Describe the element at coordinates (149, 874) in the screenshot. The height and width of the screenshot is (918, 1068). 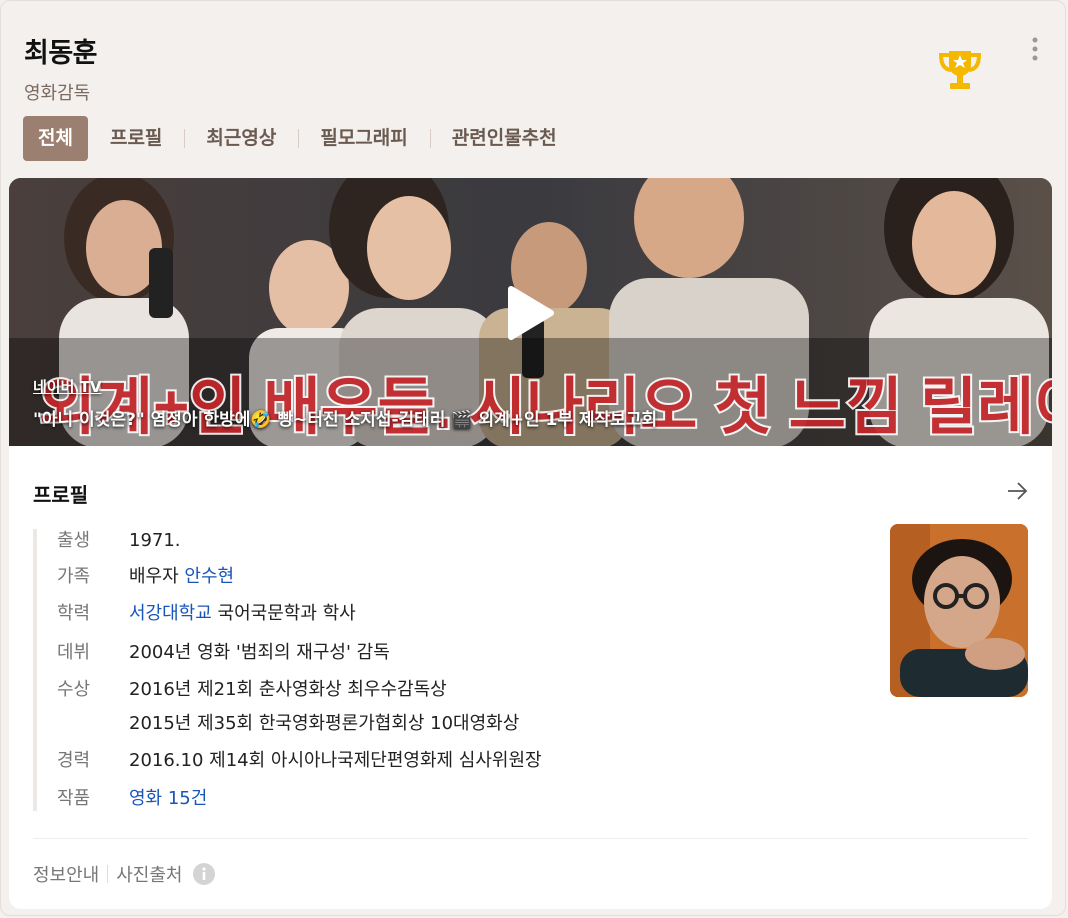
I see `photo-source-link: 사진출처` at that location.